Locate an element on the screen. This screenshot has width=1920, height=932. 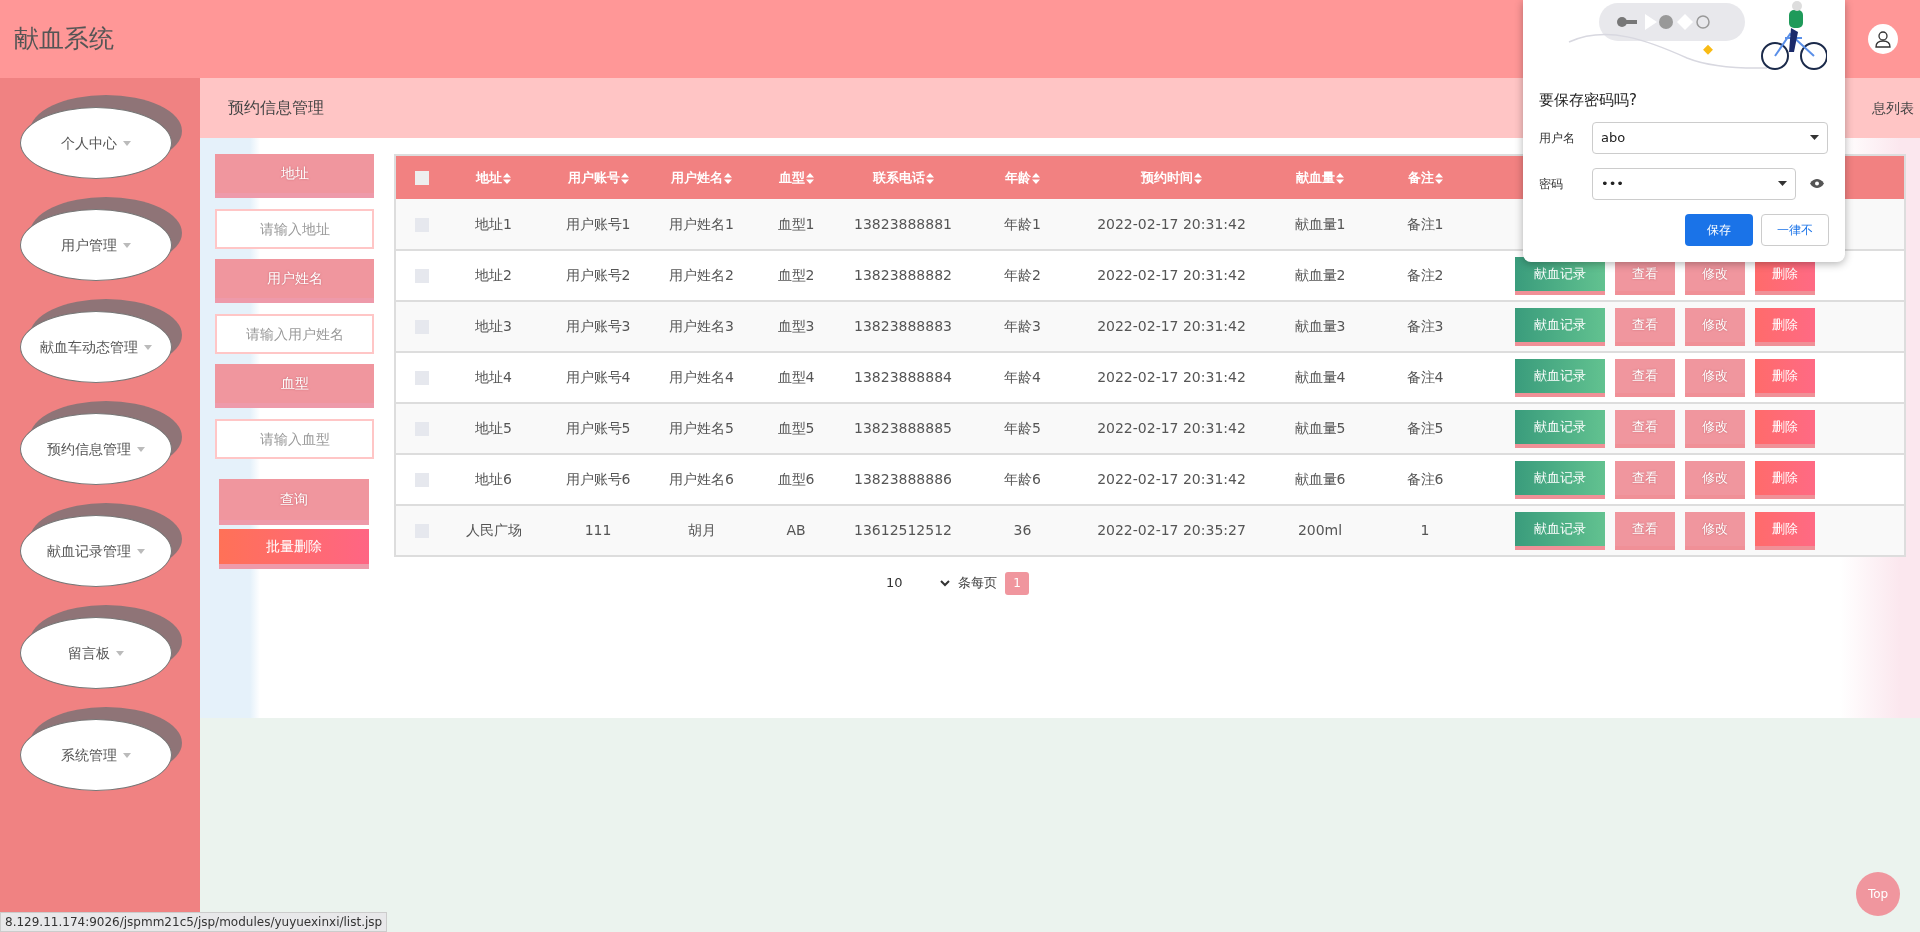
table-cell: 用户账号2 is located at coordinates (598, 275).